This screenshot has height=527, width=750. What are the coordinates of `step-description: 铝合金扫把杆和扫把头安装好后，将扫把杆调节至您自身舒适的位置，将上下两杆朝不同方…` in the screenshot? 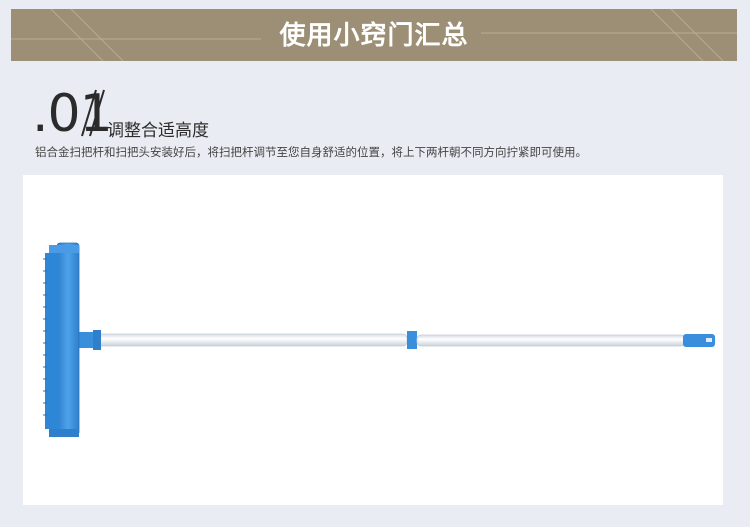 It's located at (311, 152).